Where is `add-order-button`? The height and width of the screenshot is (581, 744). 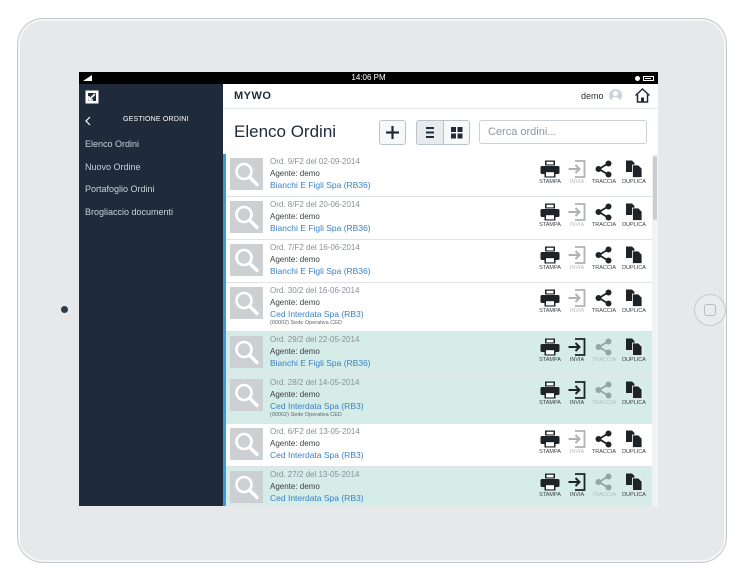
add-order-button is located at coordinates (392, 132).